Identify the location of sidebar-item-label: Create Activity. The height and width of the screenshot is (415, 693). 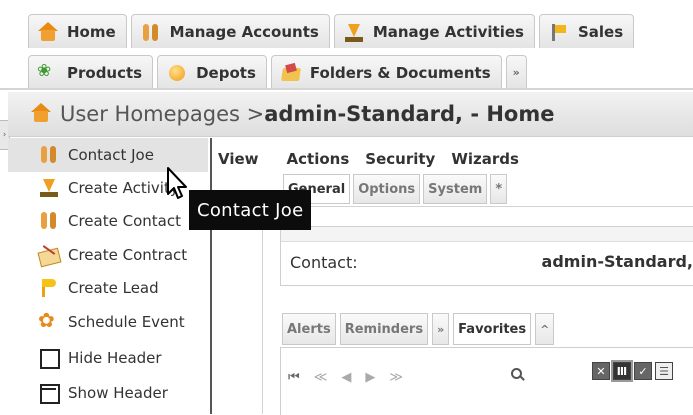
(123, 188).